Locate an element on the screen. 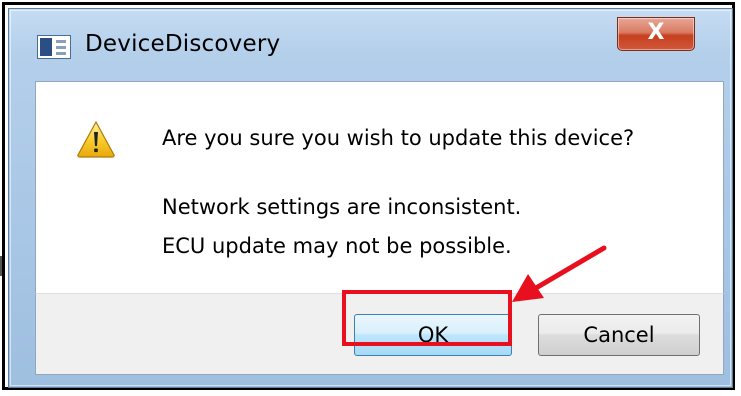 The width and height of the screenshot is (741, 396). ok-button: OK is located at coordinates (433, 335).